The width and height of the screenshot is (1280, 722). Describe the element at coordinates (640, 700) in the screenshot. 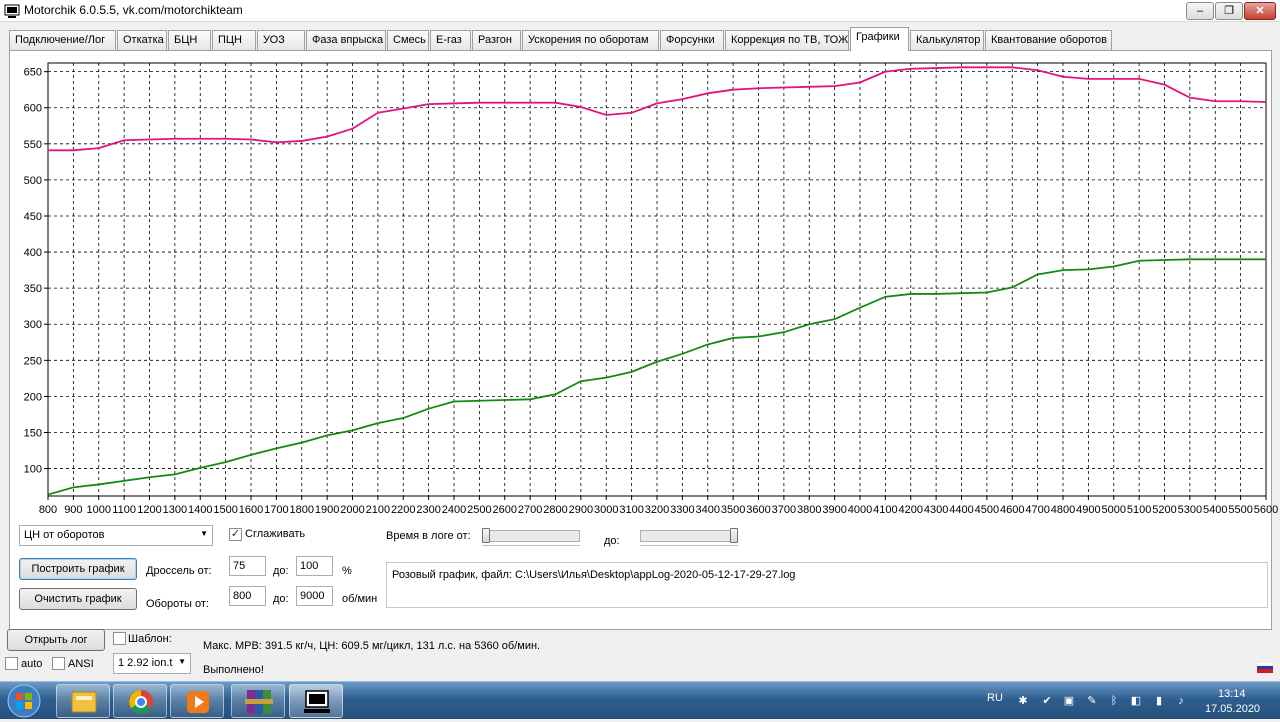

I see `taskbar: RU ✱ ✔ ▣ ✎ ᛒ ◧ ▮ ♪ 13:14 17.05.2020` at that location.